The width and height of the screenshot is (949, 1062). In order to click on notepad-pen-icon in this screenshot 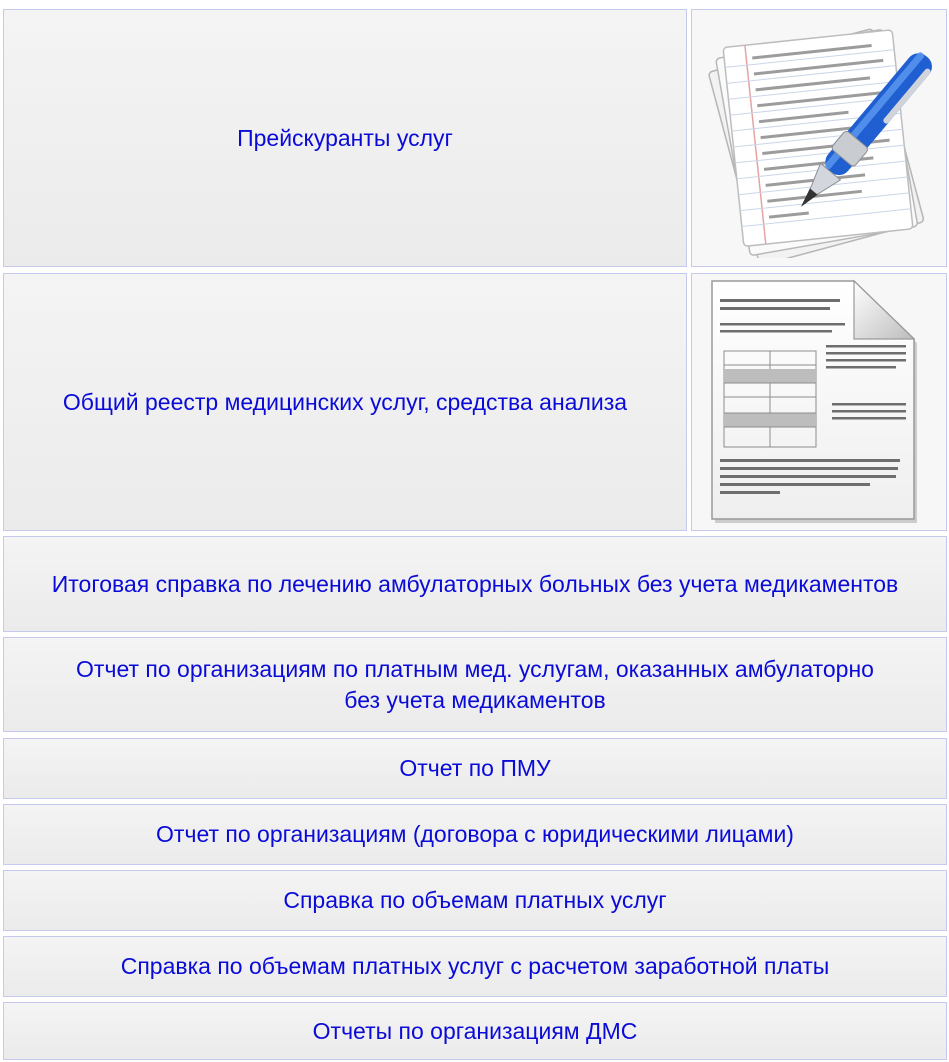, I will do `click(820, 143)`.